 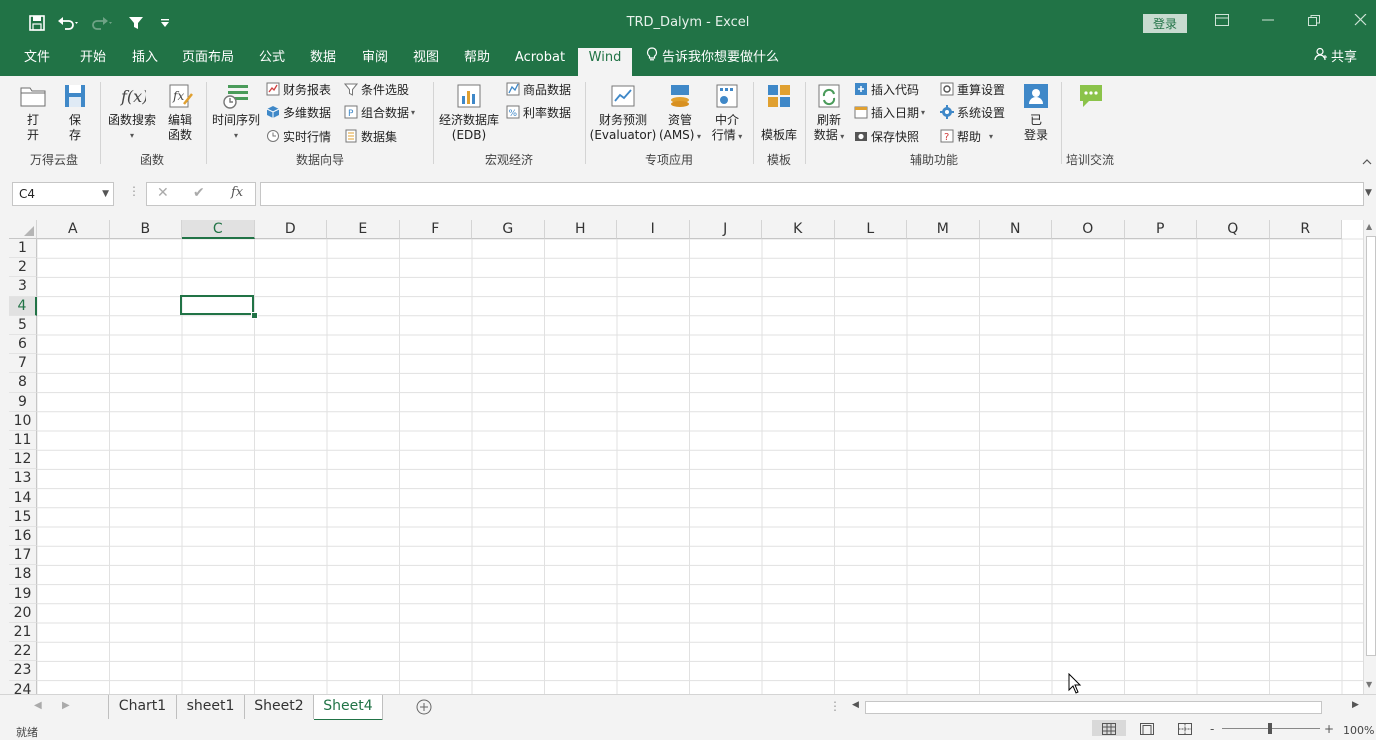 What do you see at coordinates (323, 61) in the screenshot?
I see `tab-data: 数据` at bounding box center [323, 61].